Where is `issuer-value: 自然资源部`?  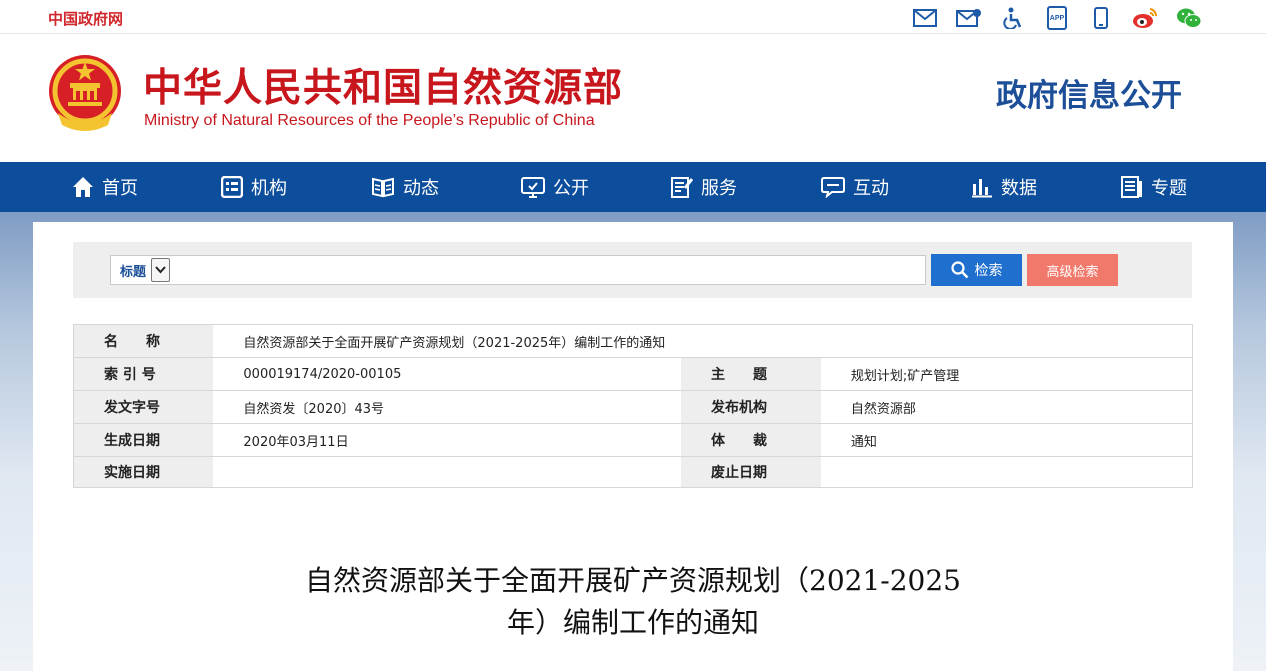 issuer-value: 自然资源部 is located at coordinates (1006, 407).